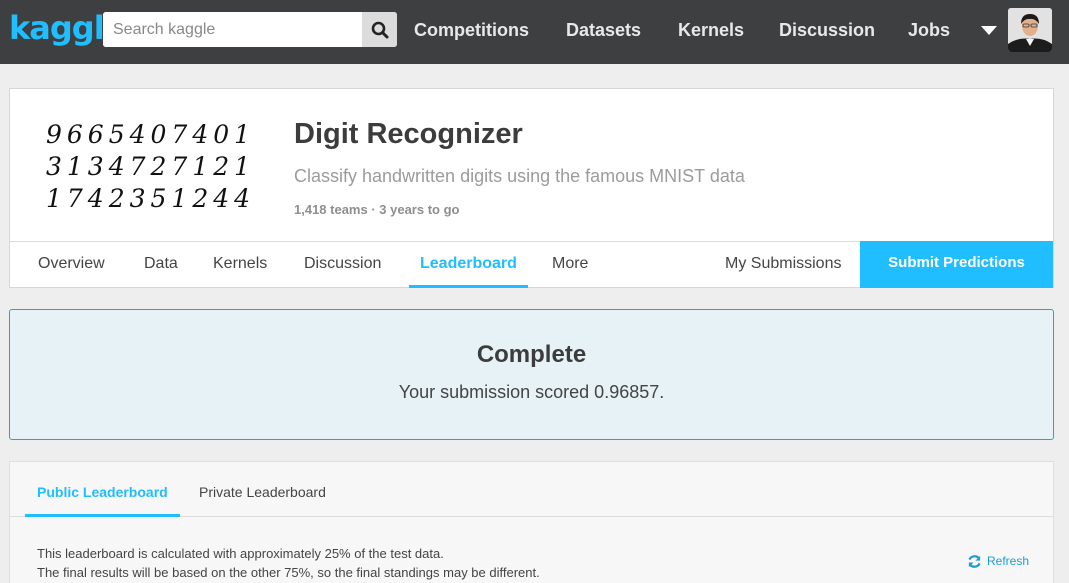 The height and width of the screenshot is (583, 1069). I want to click on tab-more: More, so click(570, 265).